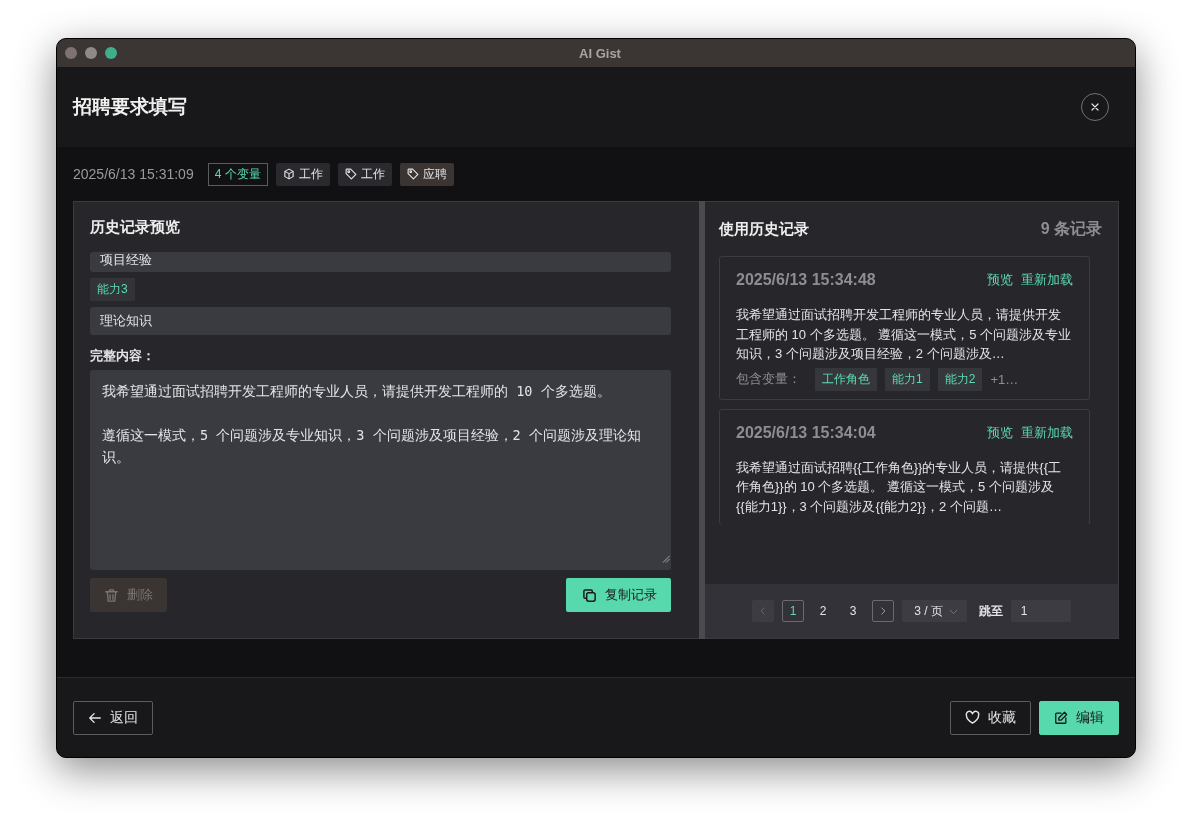  What do you see at coordinates (288, 174) in the screenshot?
I see `cube-icon` at bounding box center [288, 174].